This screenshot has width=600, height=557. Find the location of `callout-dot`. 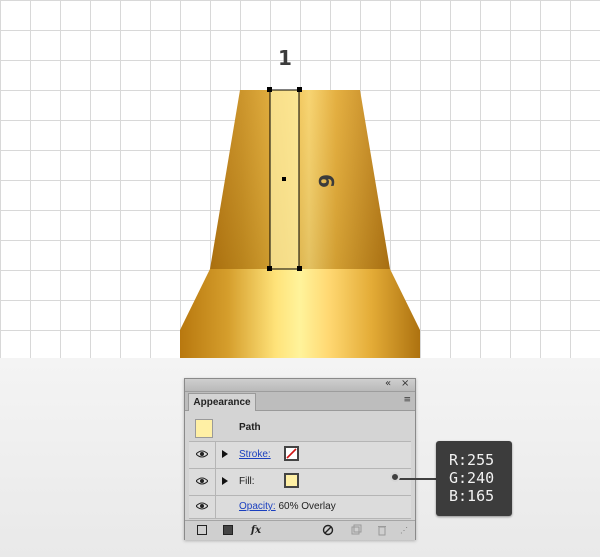

callout-dot is located at coordinates (395, 477).